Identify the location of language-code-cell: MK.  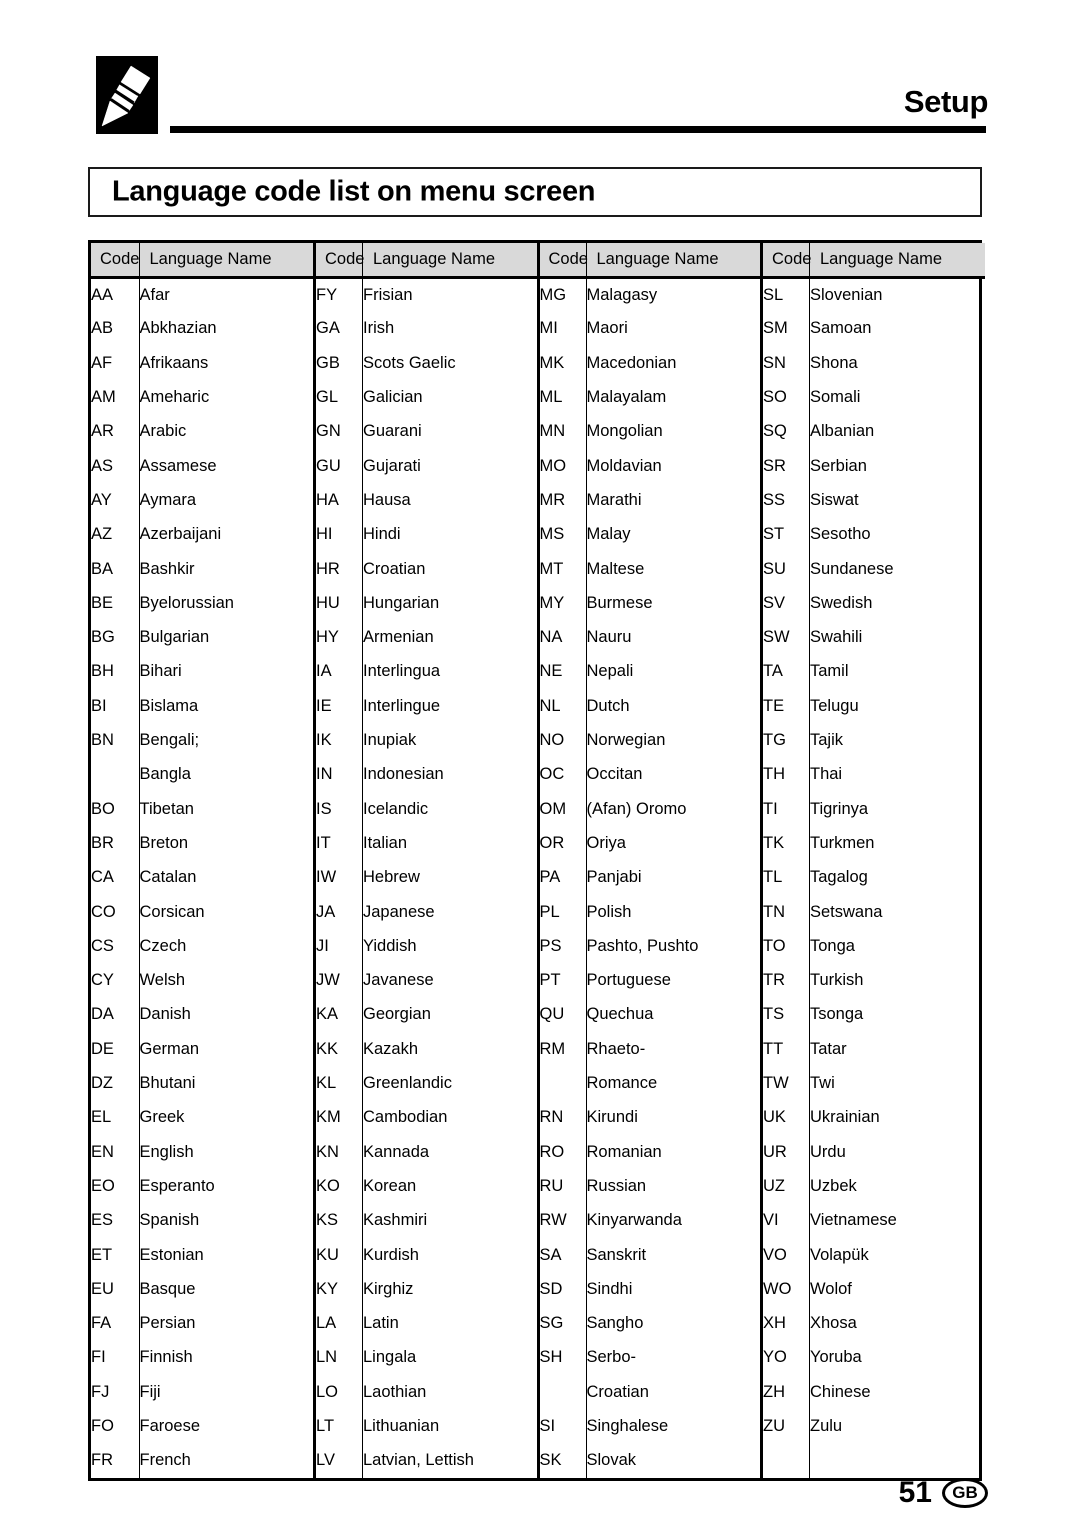
(562, 363).